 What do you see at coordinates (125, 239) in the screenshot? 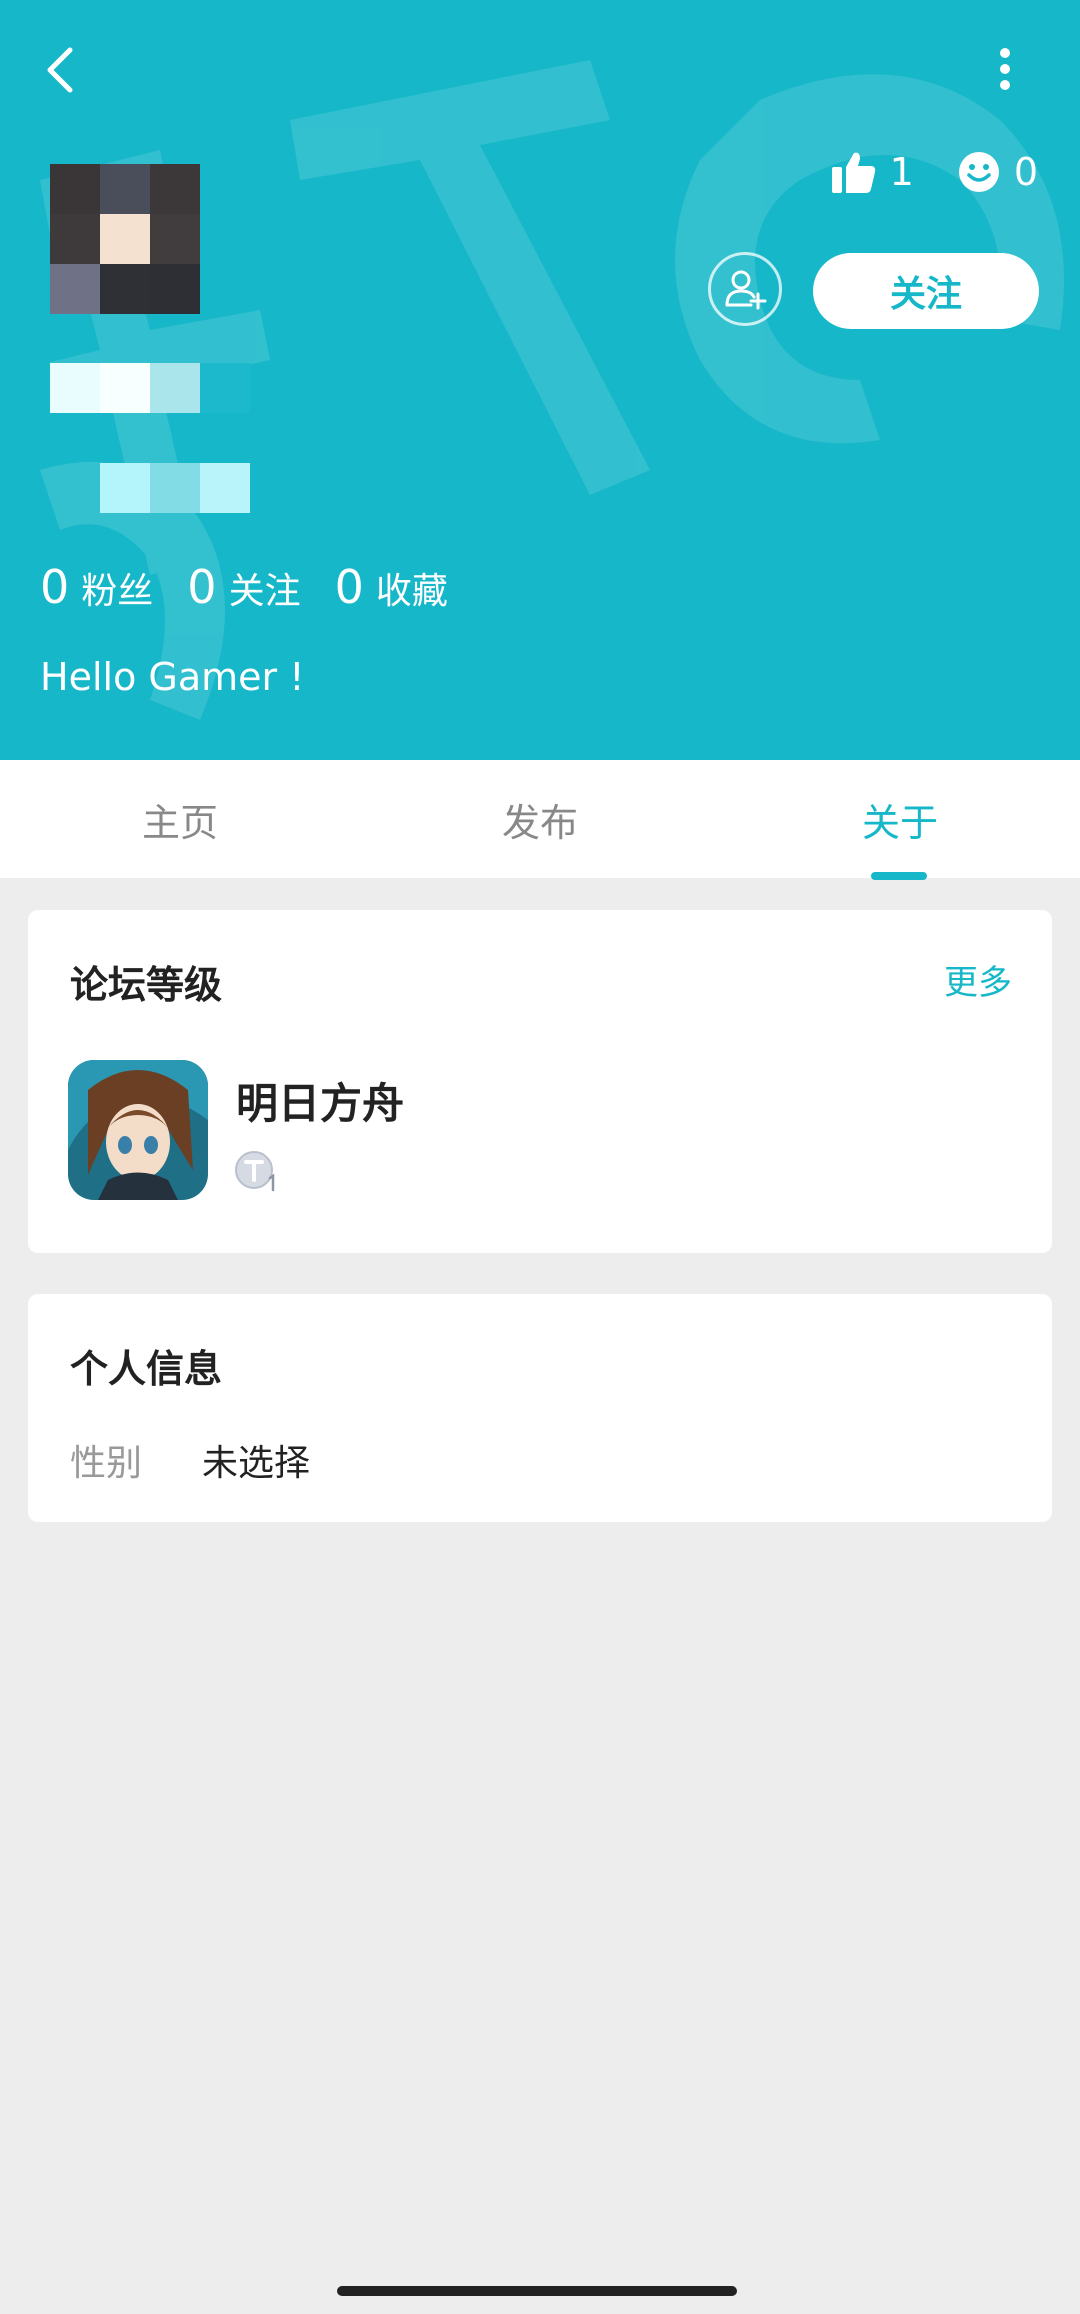
I see `avatar` at bounding box center [125, 239].